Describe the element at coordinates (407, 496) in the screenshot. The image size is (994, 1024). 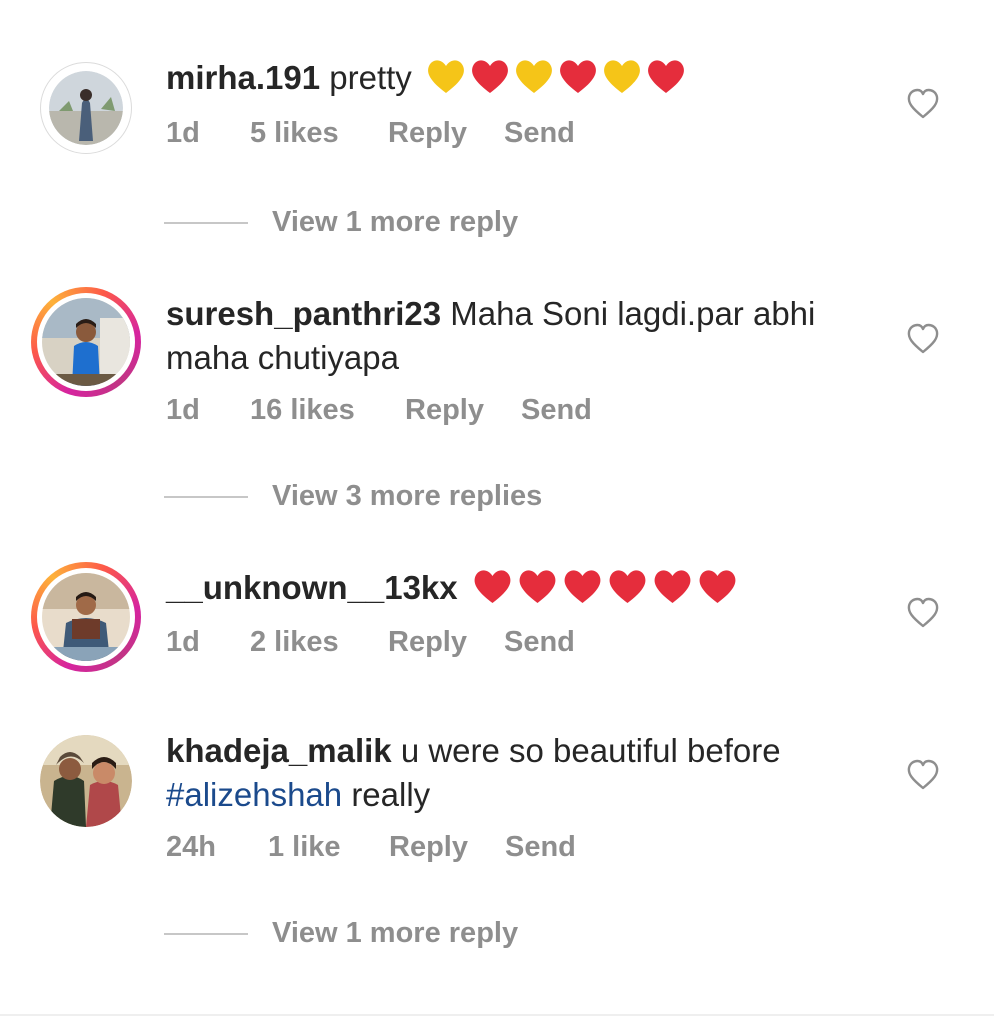
I see `view-replies-label: View 3 more replies` at that location.